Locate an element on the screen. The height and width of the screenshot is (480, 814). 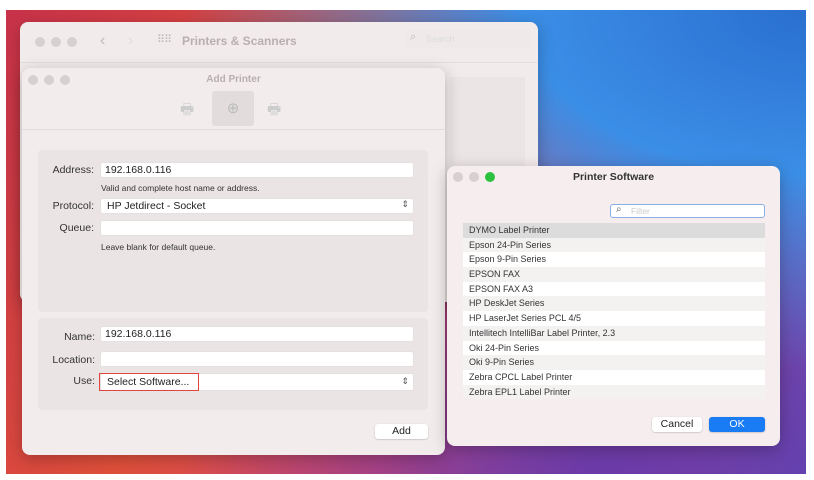
add-button: Add is located at coordinates (401, 431).